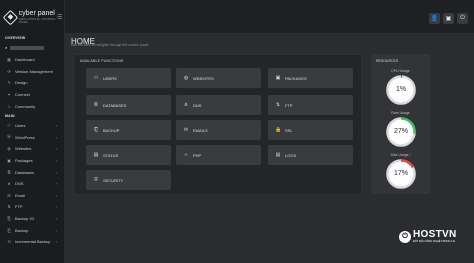 The image size is (474, 263). I want to click on ram-usage-label: Ram Usage, so click(400, 113).